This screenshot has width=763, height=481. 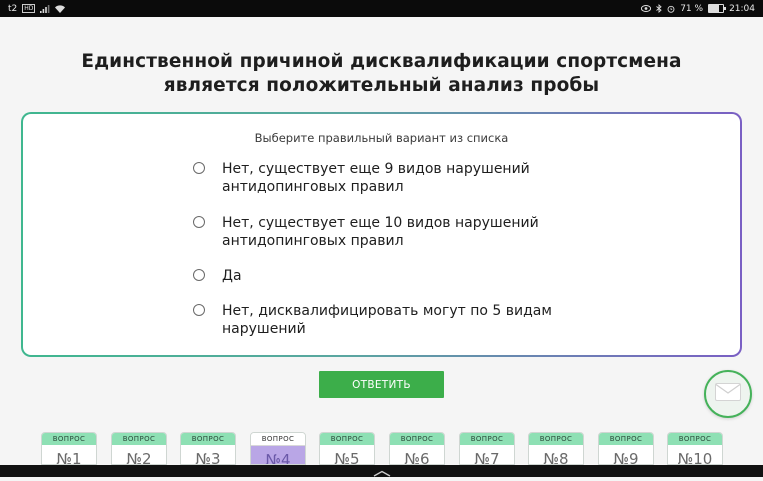 I want to click on mail-icon, so click(x=728, y=394).